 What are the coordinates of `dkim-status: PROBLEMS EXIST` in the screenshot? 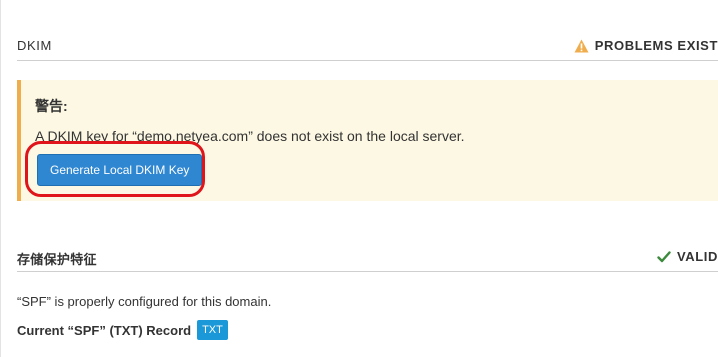 It's located at (646, 45).